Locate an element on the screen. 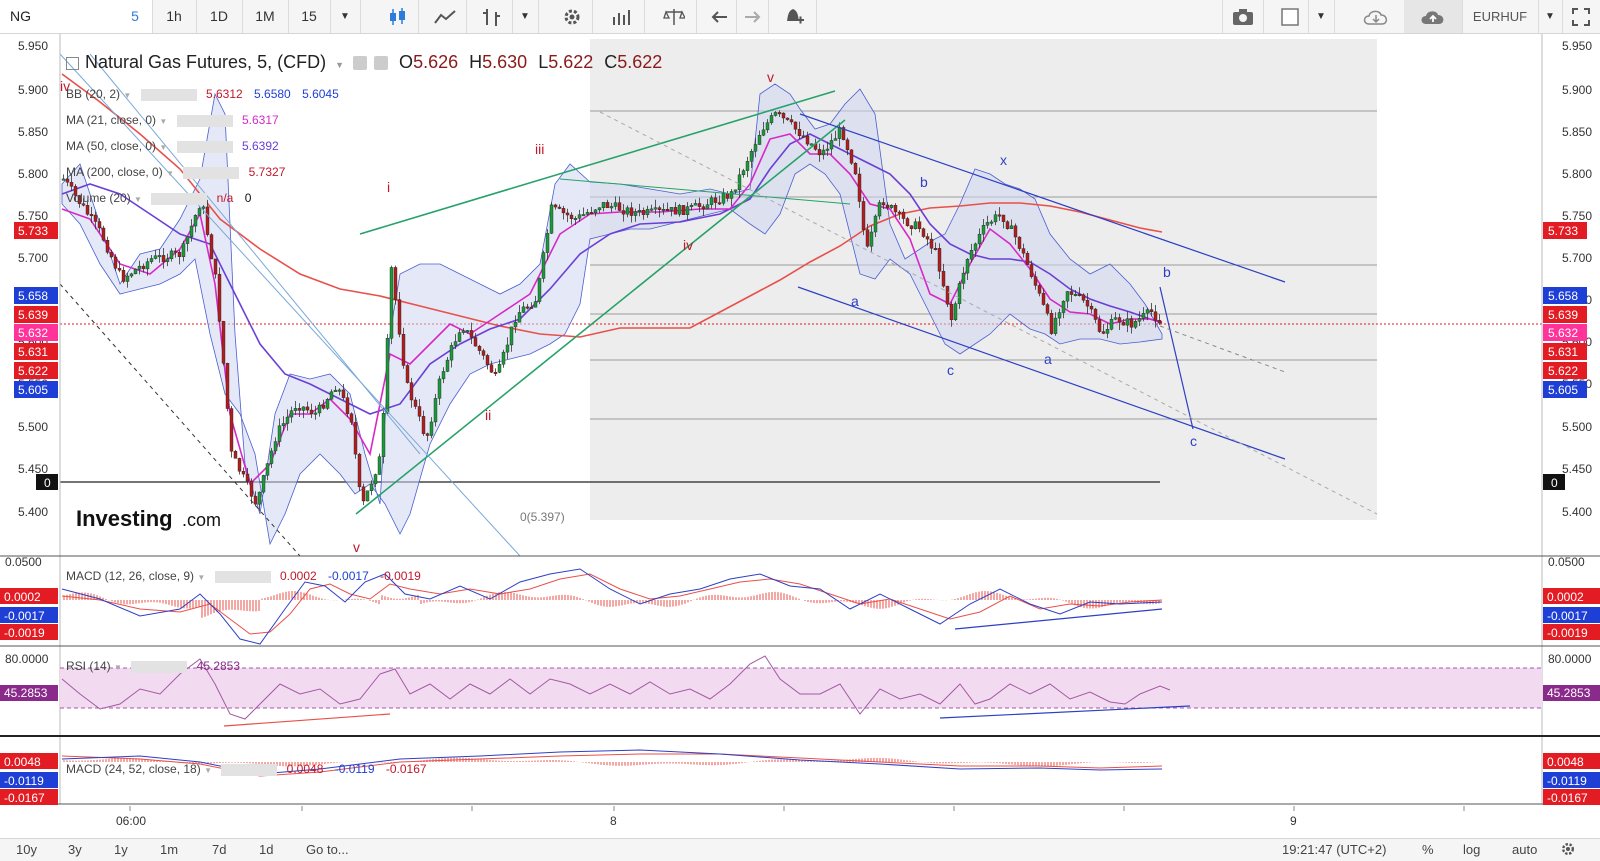 The height and width of the screenshot is (861, 1600). currency-select: EURHUF is located at coordinates (1500, 16).